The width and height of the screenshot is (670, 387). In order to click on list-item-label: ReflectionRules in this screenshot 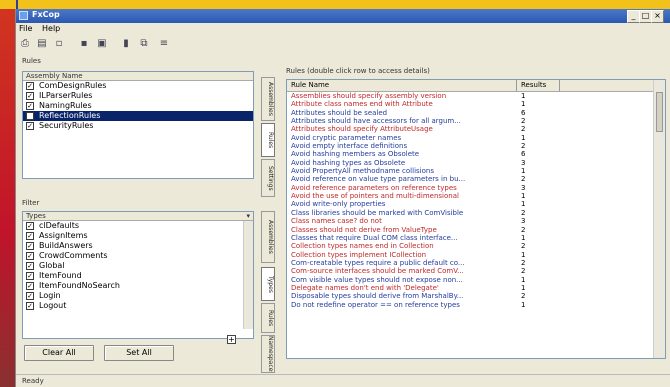, I will do `click(70, 115)`.